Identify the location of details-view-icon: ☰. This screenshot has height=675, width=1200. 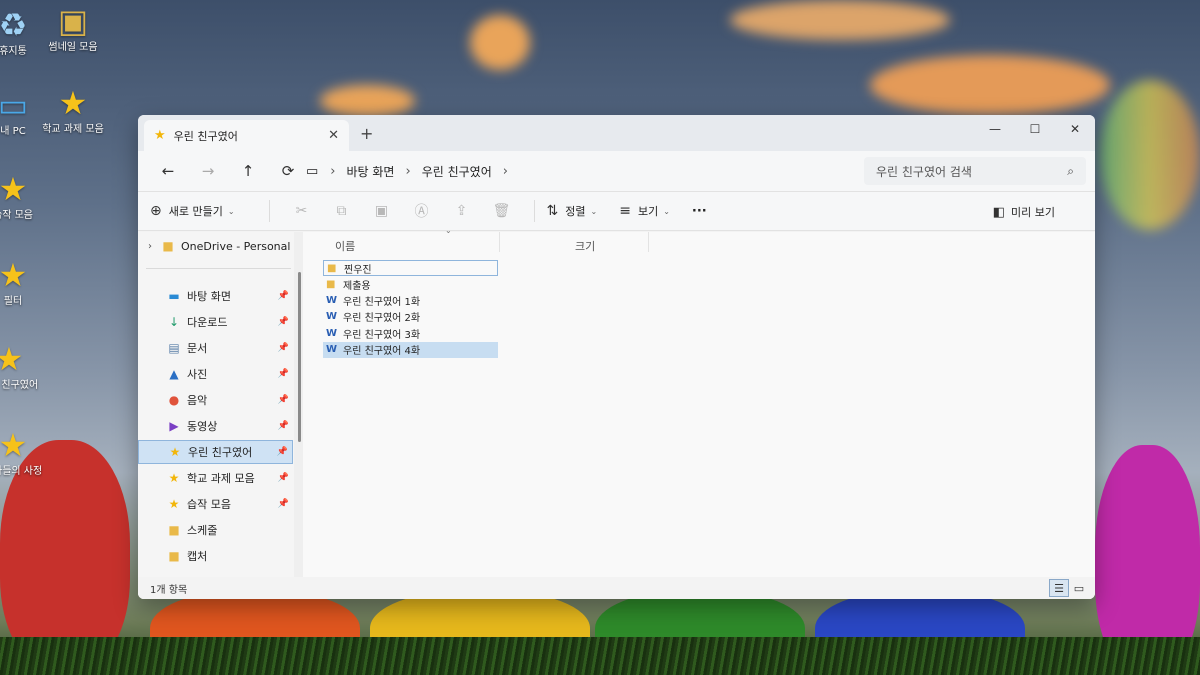
(1059, 588).